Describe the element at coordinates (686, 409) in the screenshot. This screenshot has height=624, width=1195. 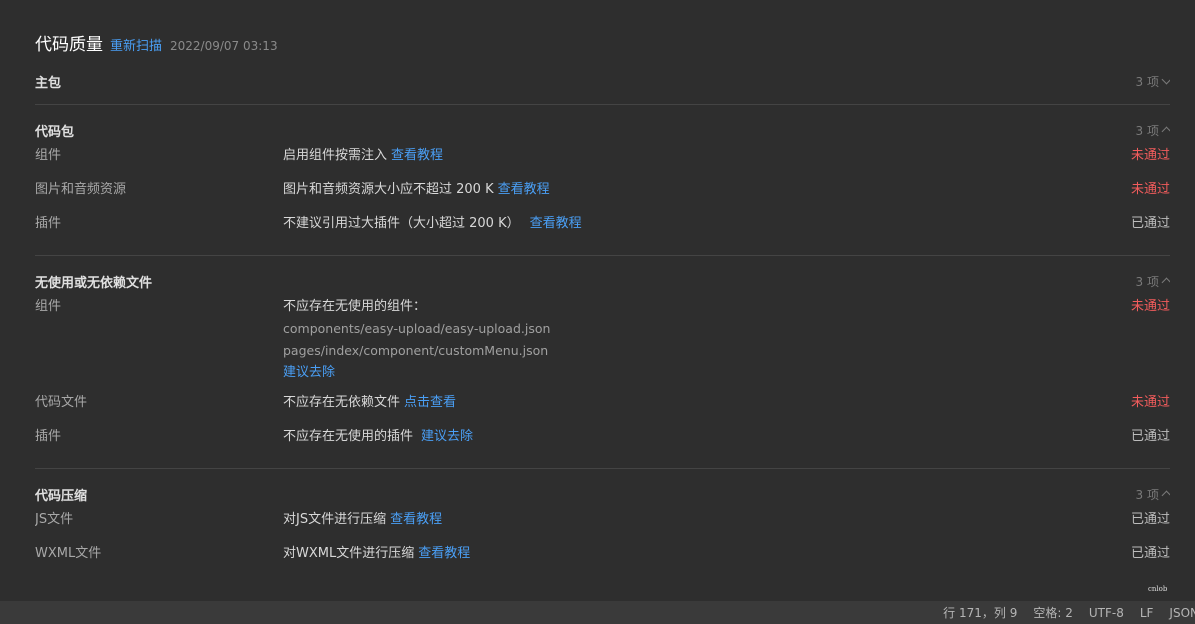
I see `check-desc: 不应存在无依赖文件 点击查看` at that location.